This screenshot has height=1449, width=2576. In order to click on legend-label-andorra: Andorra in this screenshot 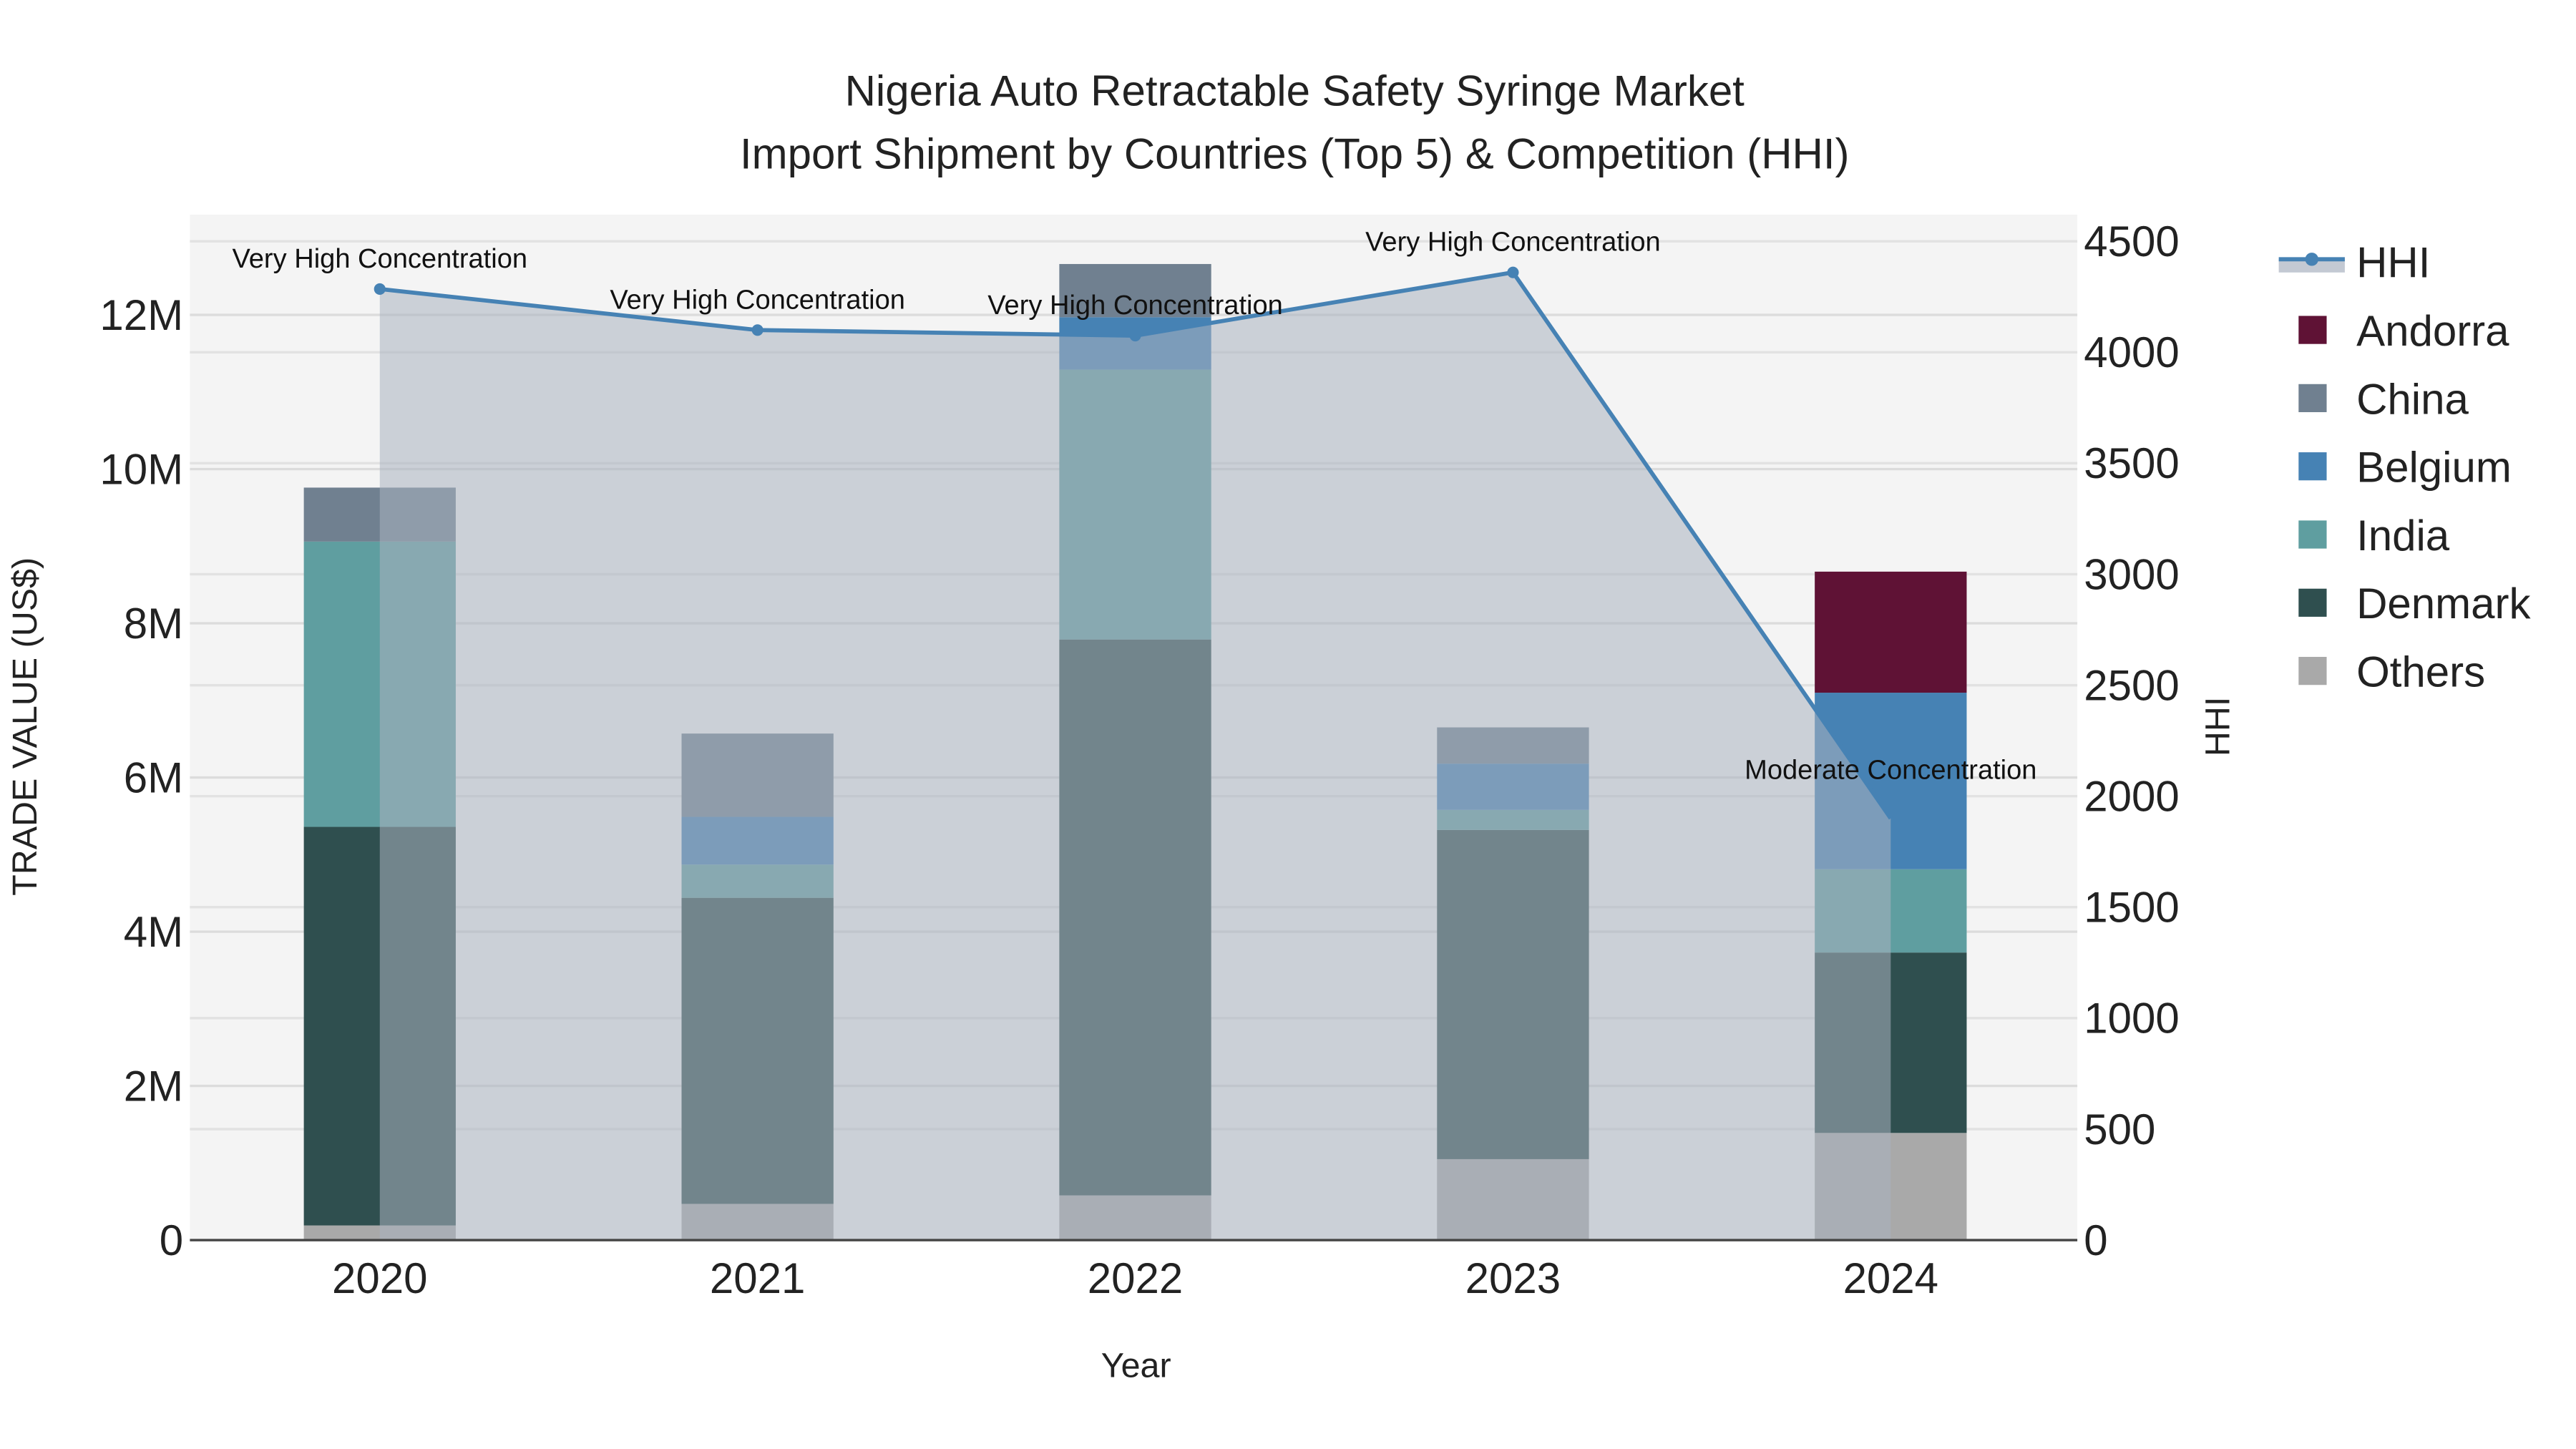, I will do `click(2432, 331)`.